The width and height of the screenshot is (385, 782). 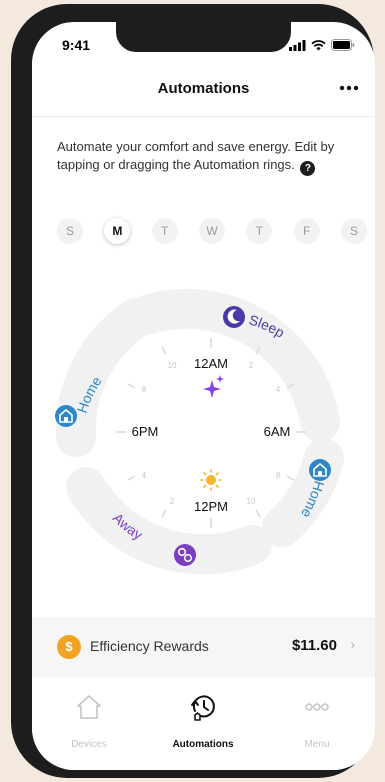 I want to click on more-dots-icon, so click(x=349, y=88).